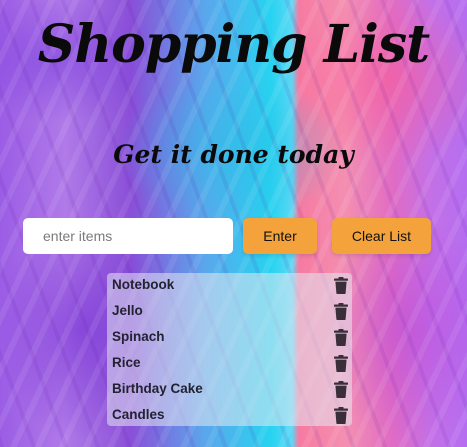  I want to click on clear-list-button: Clear List, so click(381, 236).